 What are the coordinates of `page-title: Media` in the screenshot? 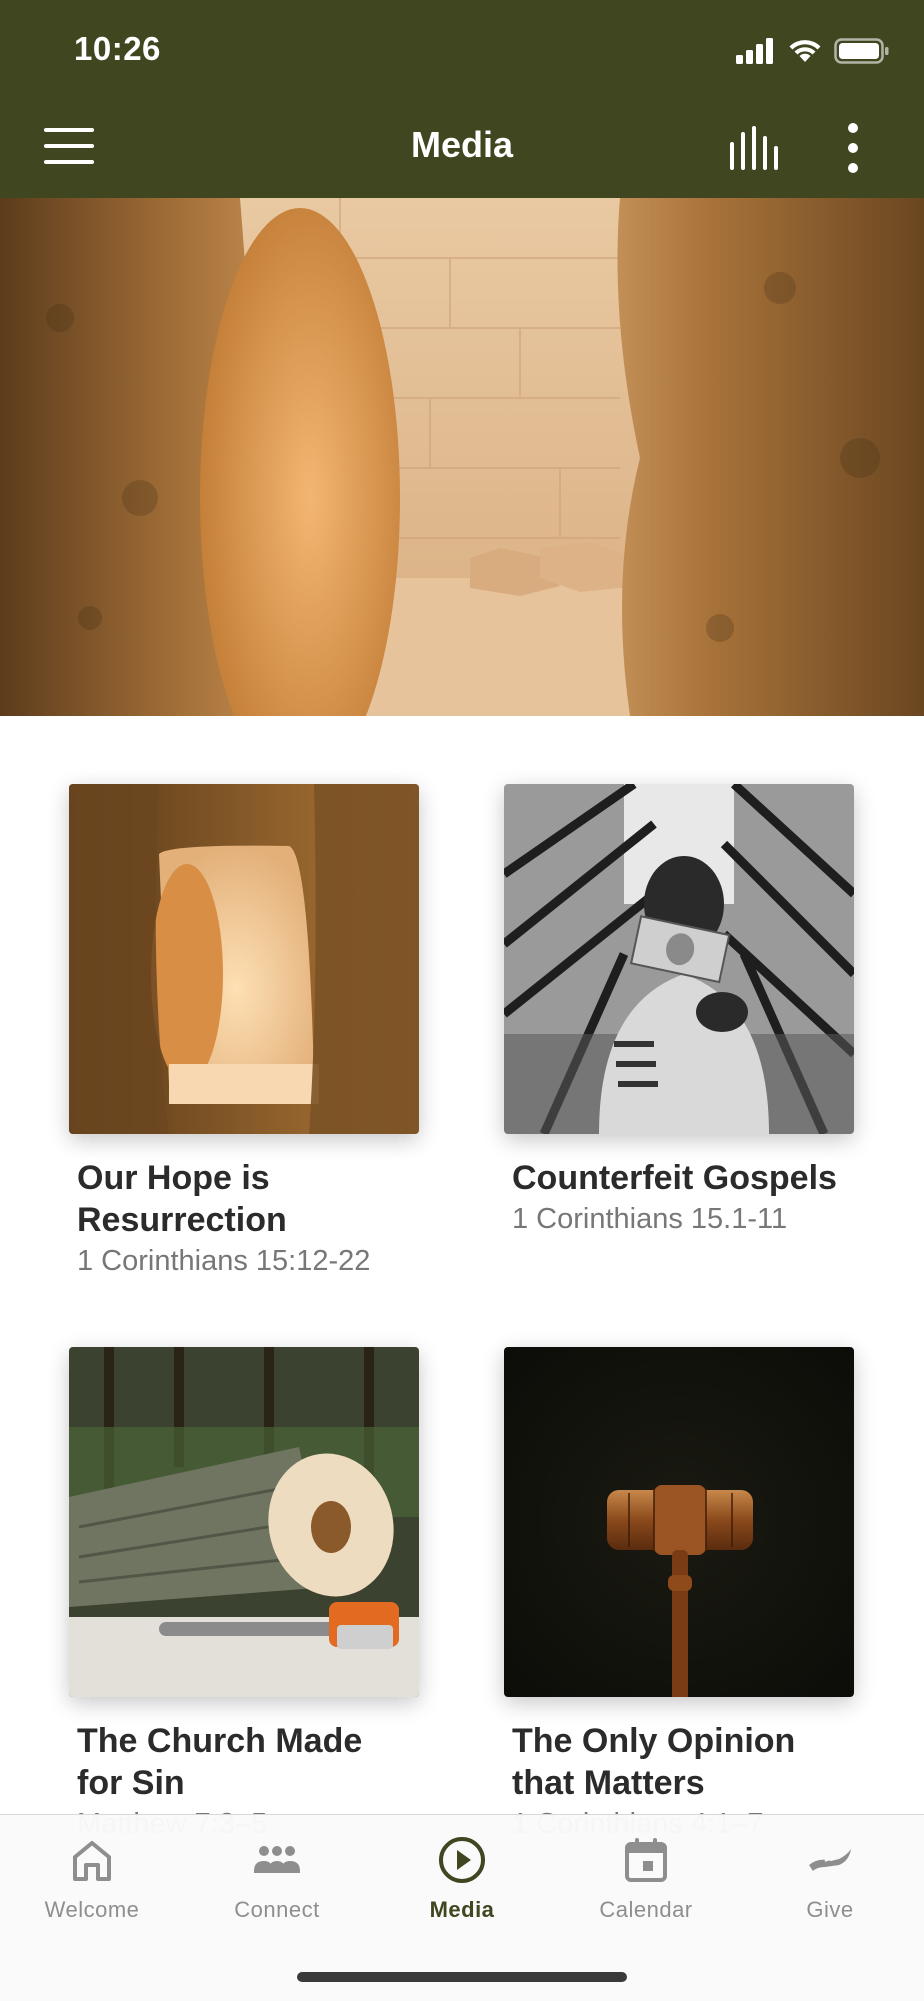 It's located at (462, 144).